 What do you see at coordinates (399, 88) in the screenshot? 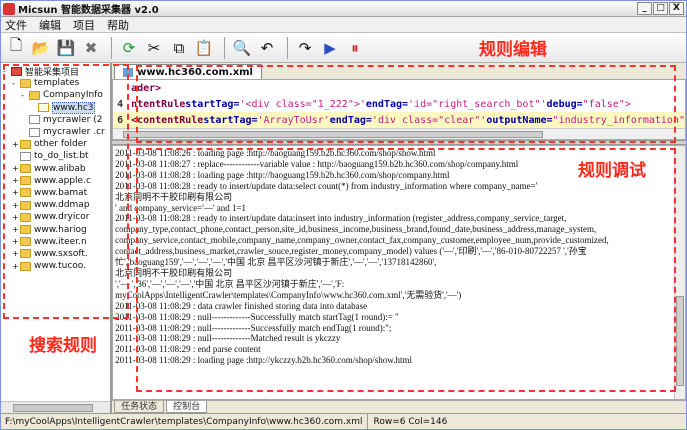
I see `code-line: ader>` at bounding box center [399, 88].